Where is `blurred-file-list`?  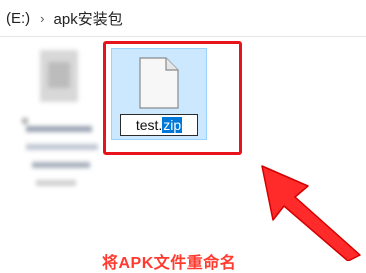 blurred-file-list is located at coordinates (62, 123).